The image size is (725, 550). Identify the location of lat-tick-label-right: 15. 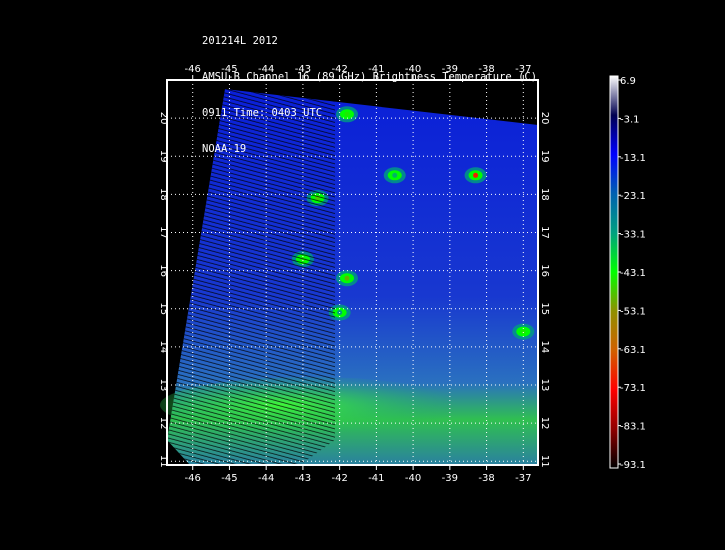
(544, 308).